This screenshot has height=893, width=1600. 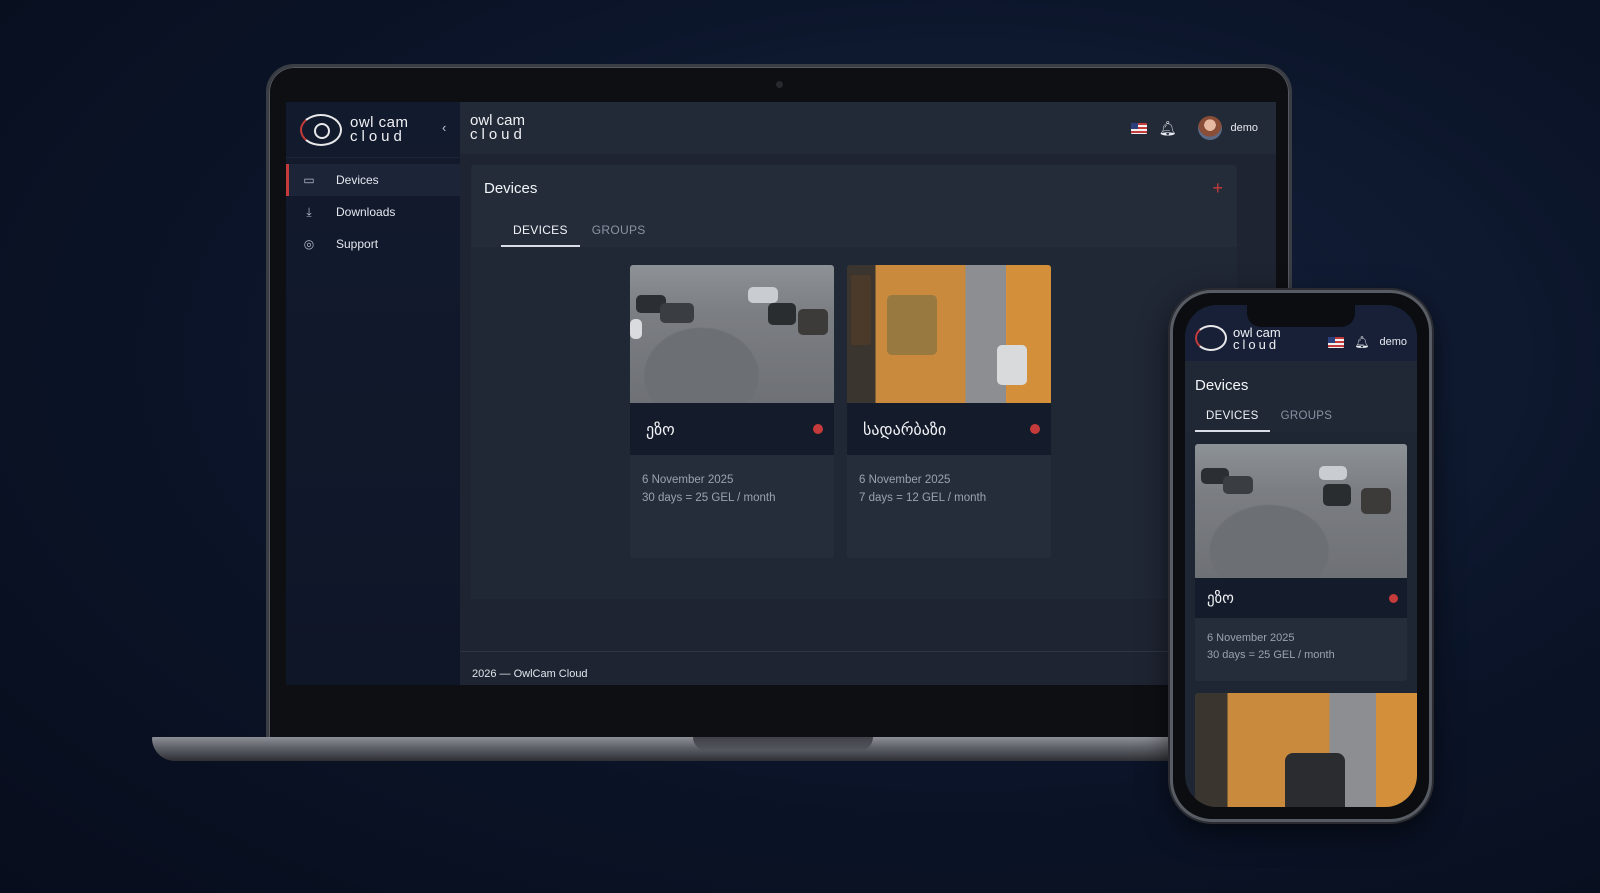 What do you see at coordinates (923, 498) in the screenshot?
I see `device-plan: 7 days = 12 GEL / month` at bounding box center [923, 498].